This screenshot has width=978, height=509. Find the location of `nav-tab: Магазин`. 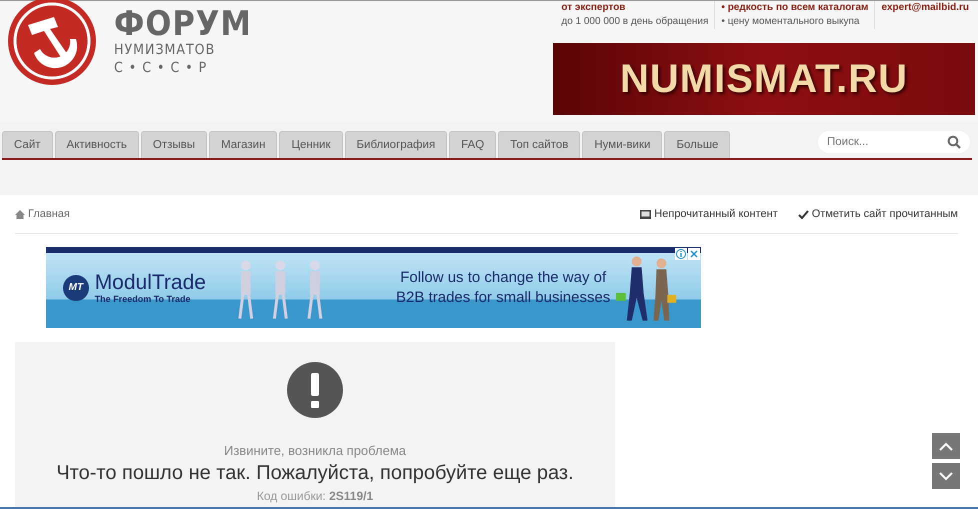

nav-tab: Магазин is located at coordinates (243, 144).